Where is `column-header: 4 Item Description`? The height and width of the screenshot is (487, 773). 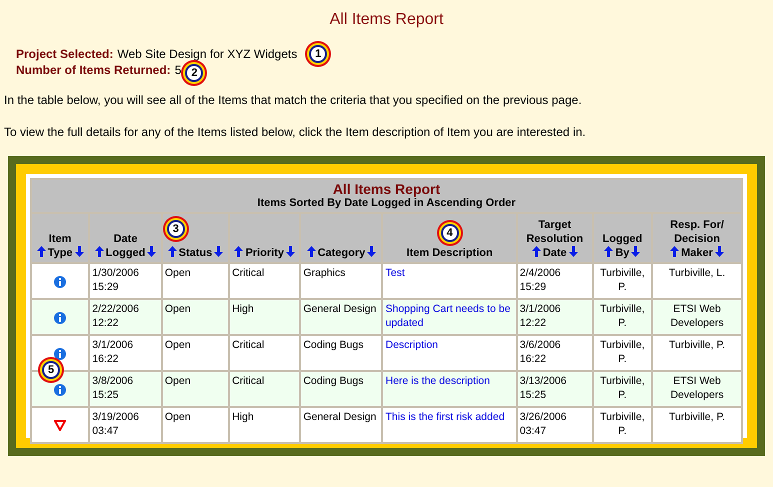 column-header: 4 Item Description is located at coordinates (449, 238).